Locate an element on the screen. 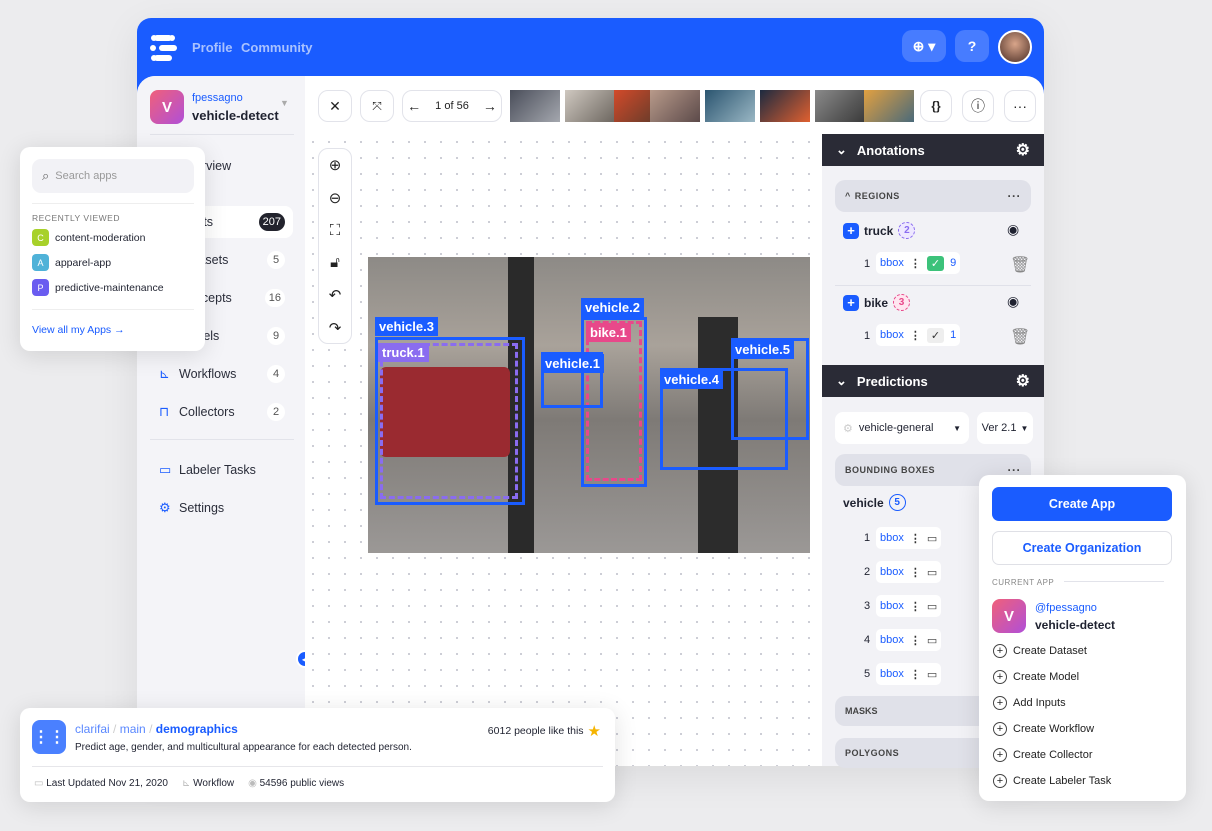 This screenshot has height=831, width=1212. predictions-header: ⌄ Predictions ⚙ is located at coordinates (933, 381).